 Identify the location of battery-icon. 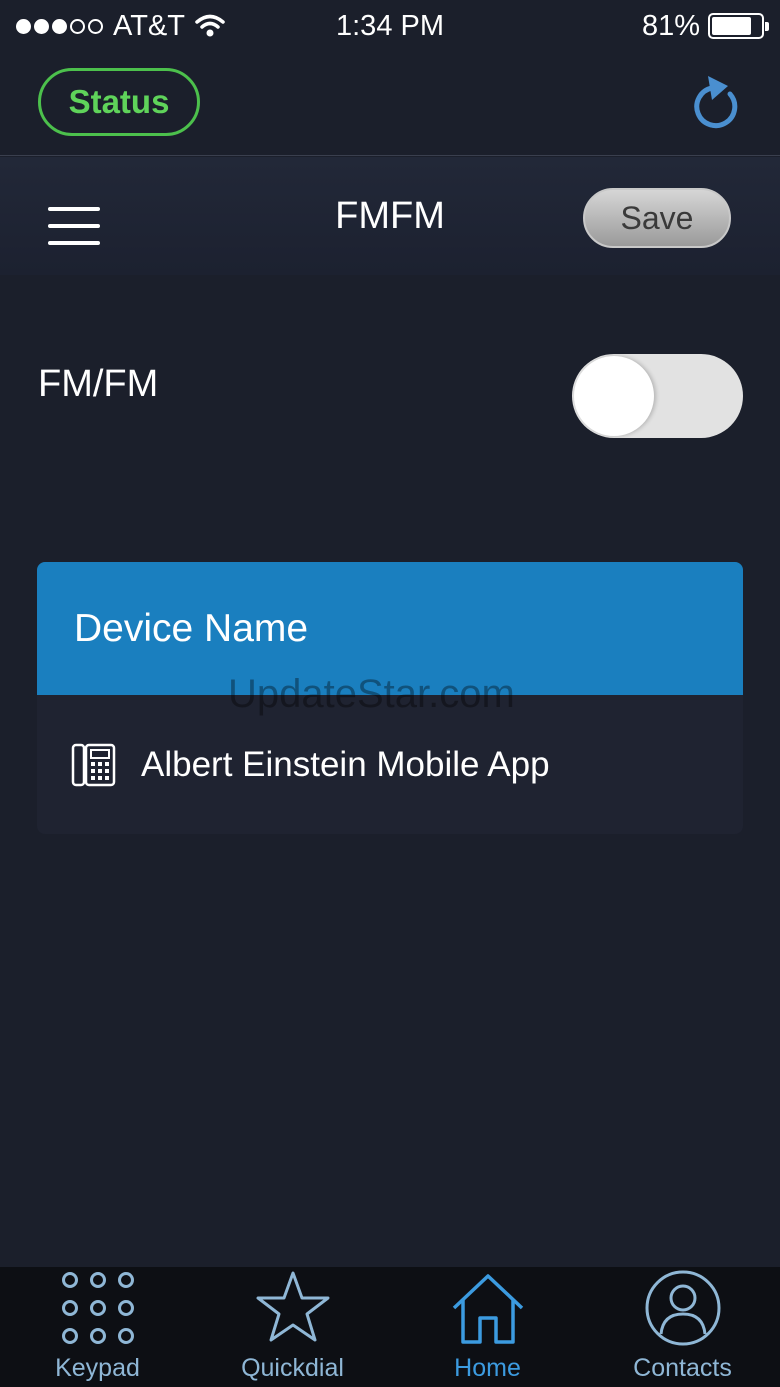
(738, 26).